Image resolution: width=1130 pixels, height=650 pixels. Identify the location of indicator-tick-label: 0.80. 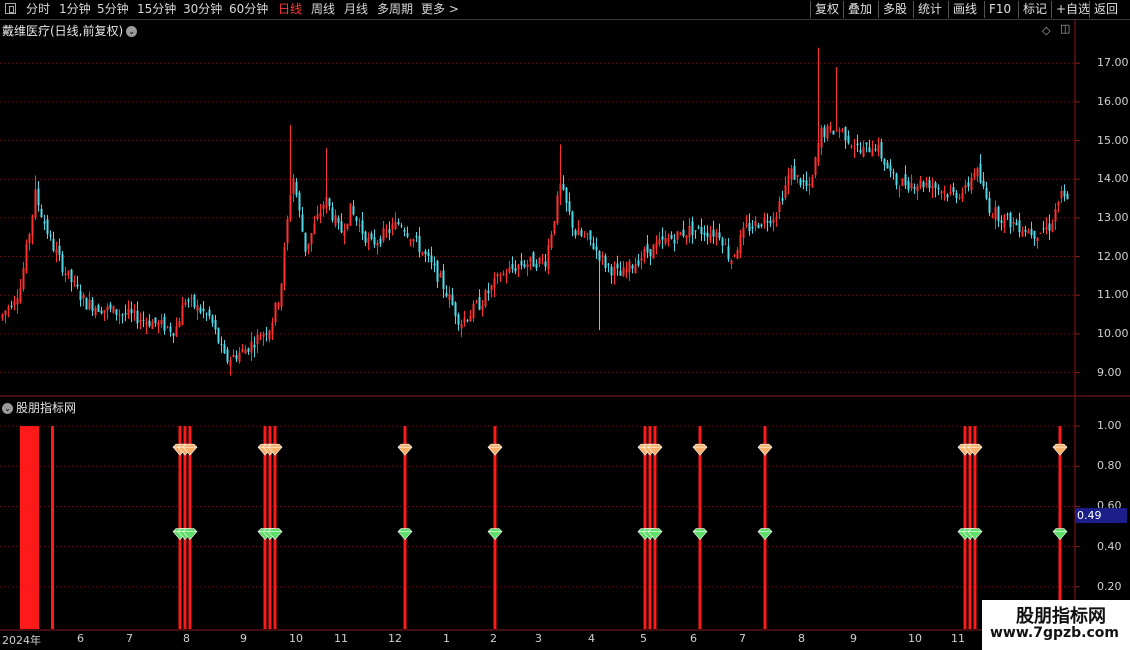
(1109, 466).